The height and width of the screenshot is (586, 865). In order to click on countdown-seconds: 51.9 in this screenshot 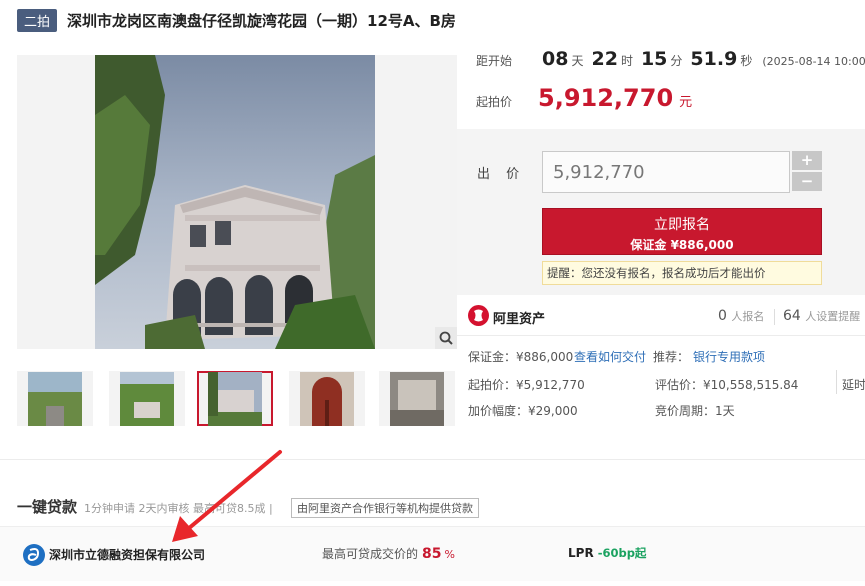, I will do `click(714, 59)`.